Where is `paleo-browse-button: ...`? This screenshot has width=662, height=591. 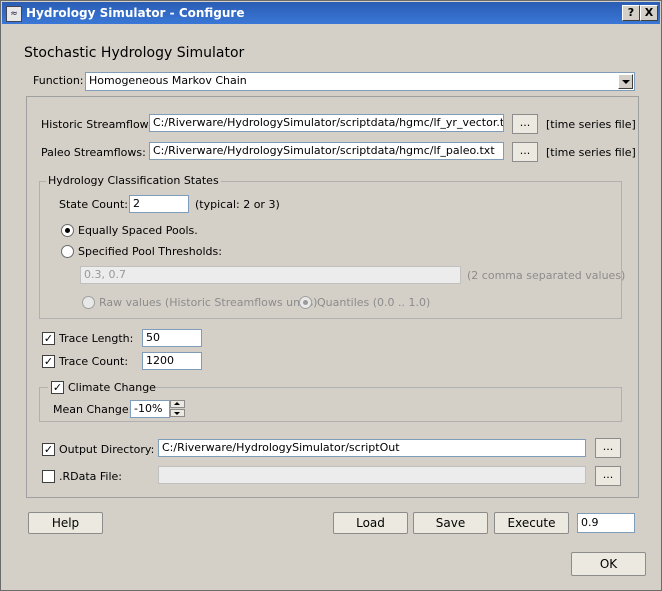
paleo-browse-button: ... is located at coordinates (525, 152).